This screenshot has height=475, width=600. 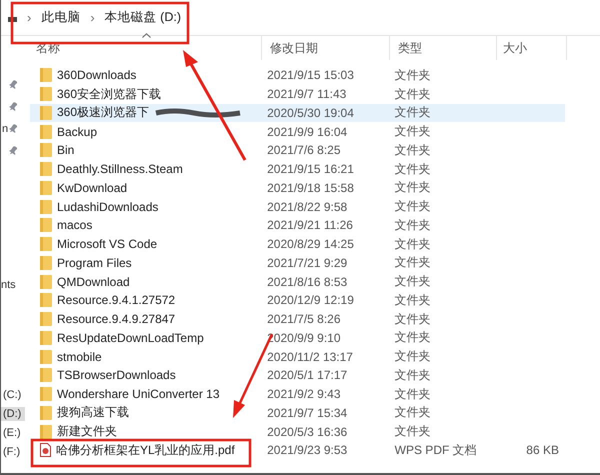 What do you see at coordinates (297, 413) in the screenshot?
I see `file-row: 搜狗高速下载 2021/9/7 15:34 文件夹` at bounding box center [297, 413].